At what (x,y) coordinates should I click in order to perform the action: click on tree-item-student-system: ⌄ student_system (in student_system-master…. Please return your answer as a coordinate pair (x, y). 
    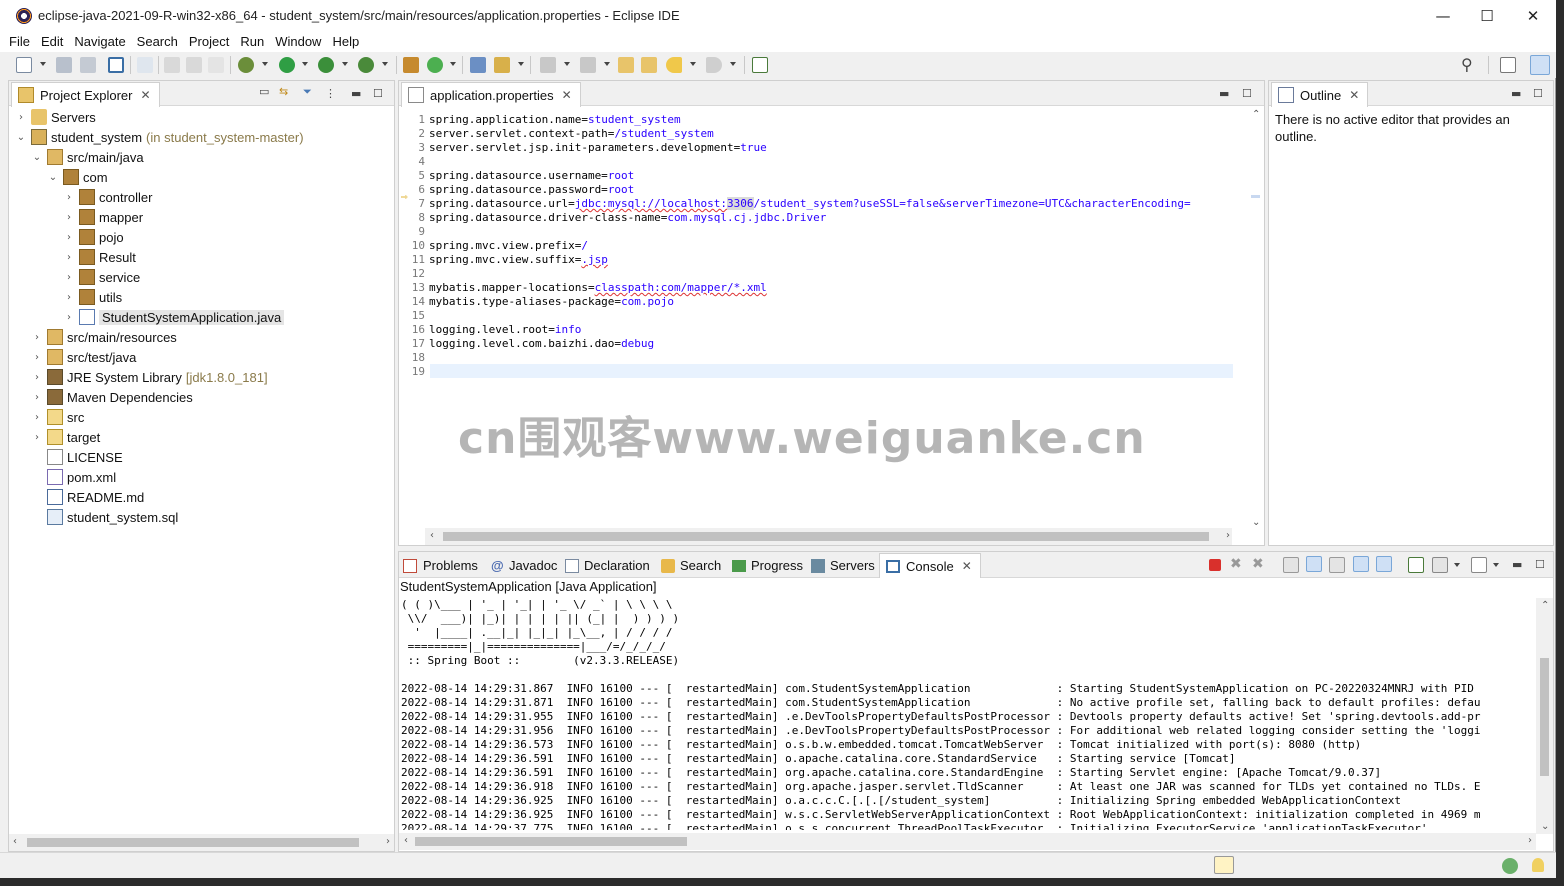
    Looking at the image, I should click on (159, 137).